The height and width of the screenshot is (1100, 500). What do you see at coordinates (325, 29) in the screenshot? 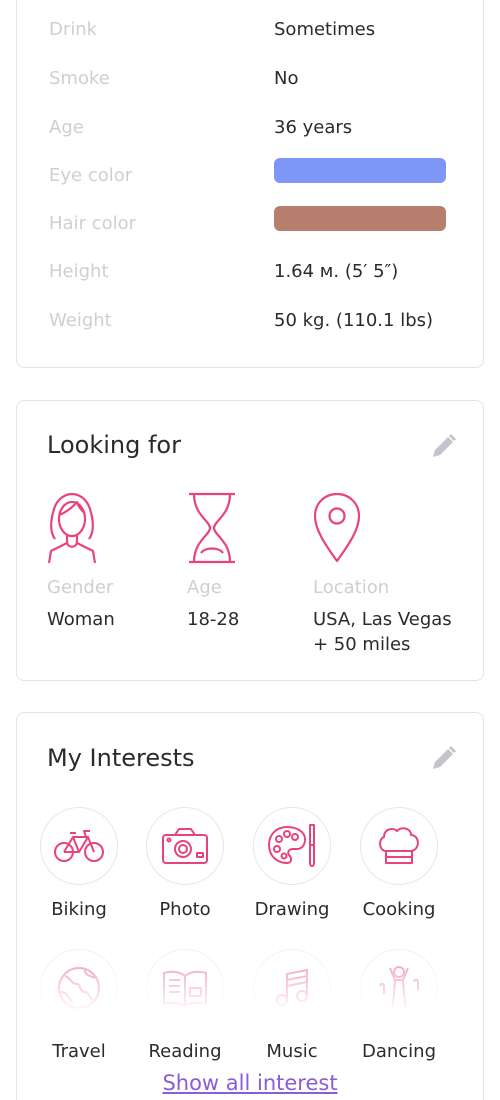
I see `detail-value: Sometimes` at bounding box center [325, 29].